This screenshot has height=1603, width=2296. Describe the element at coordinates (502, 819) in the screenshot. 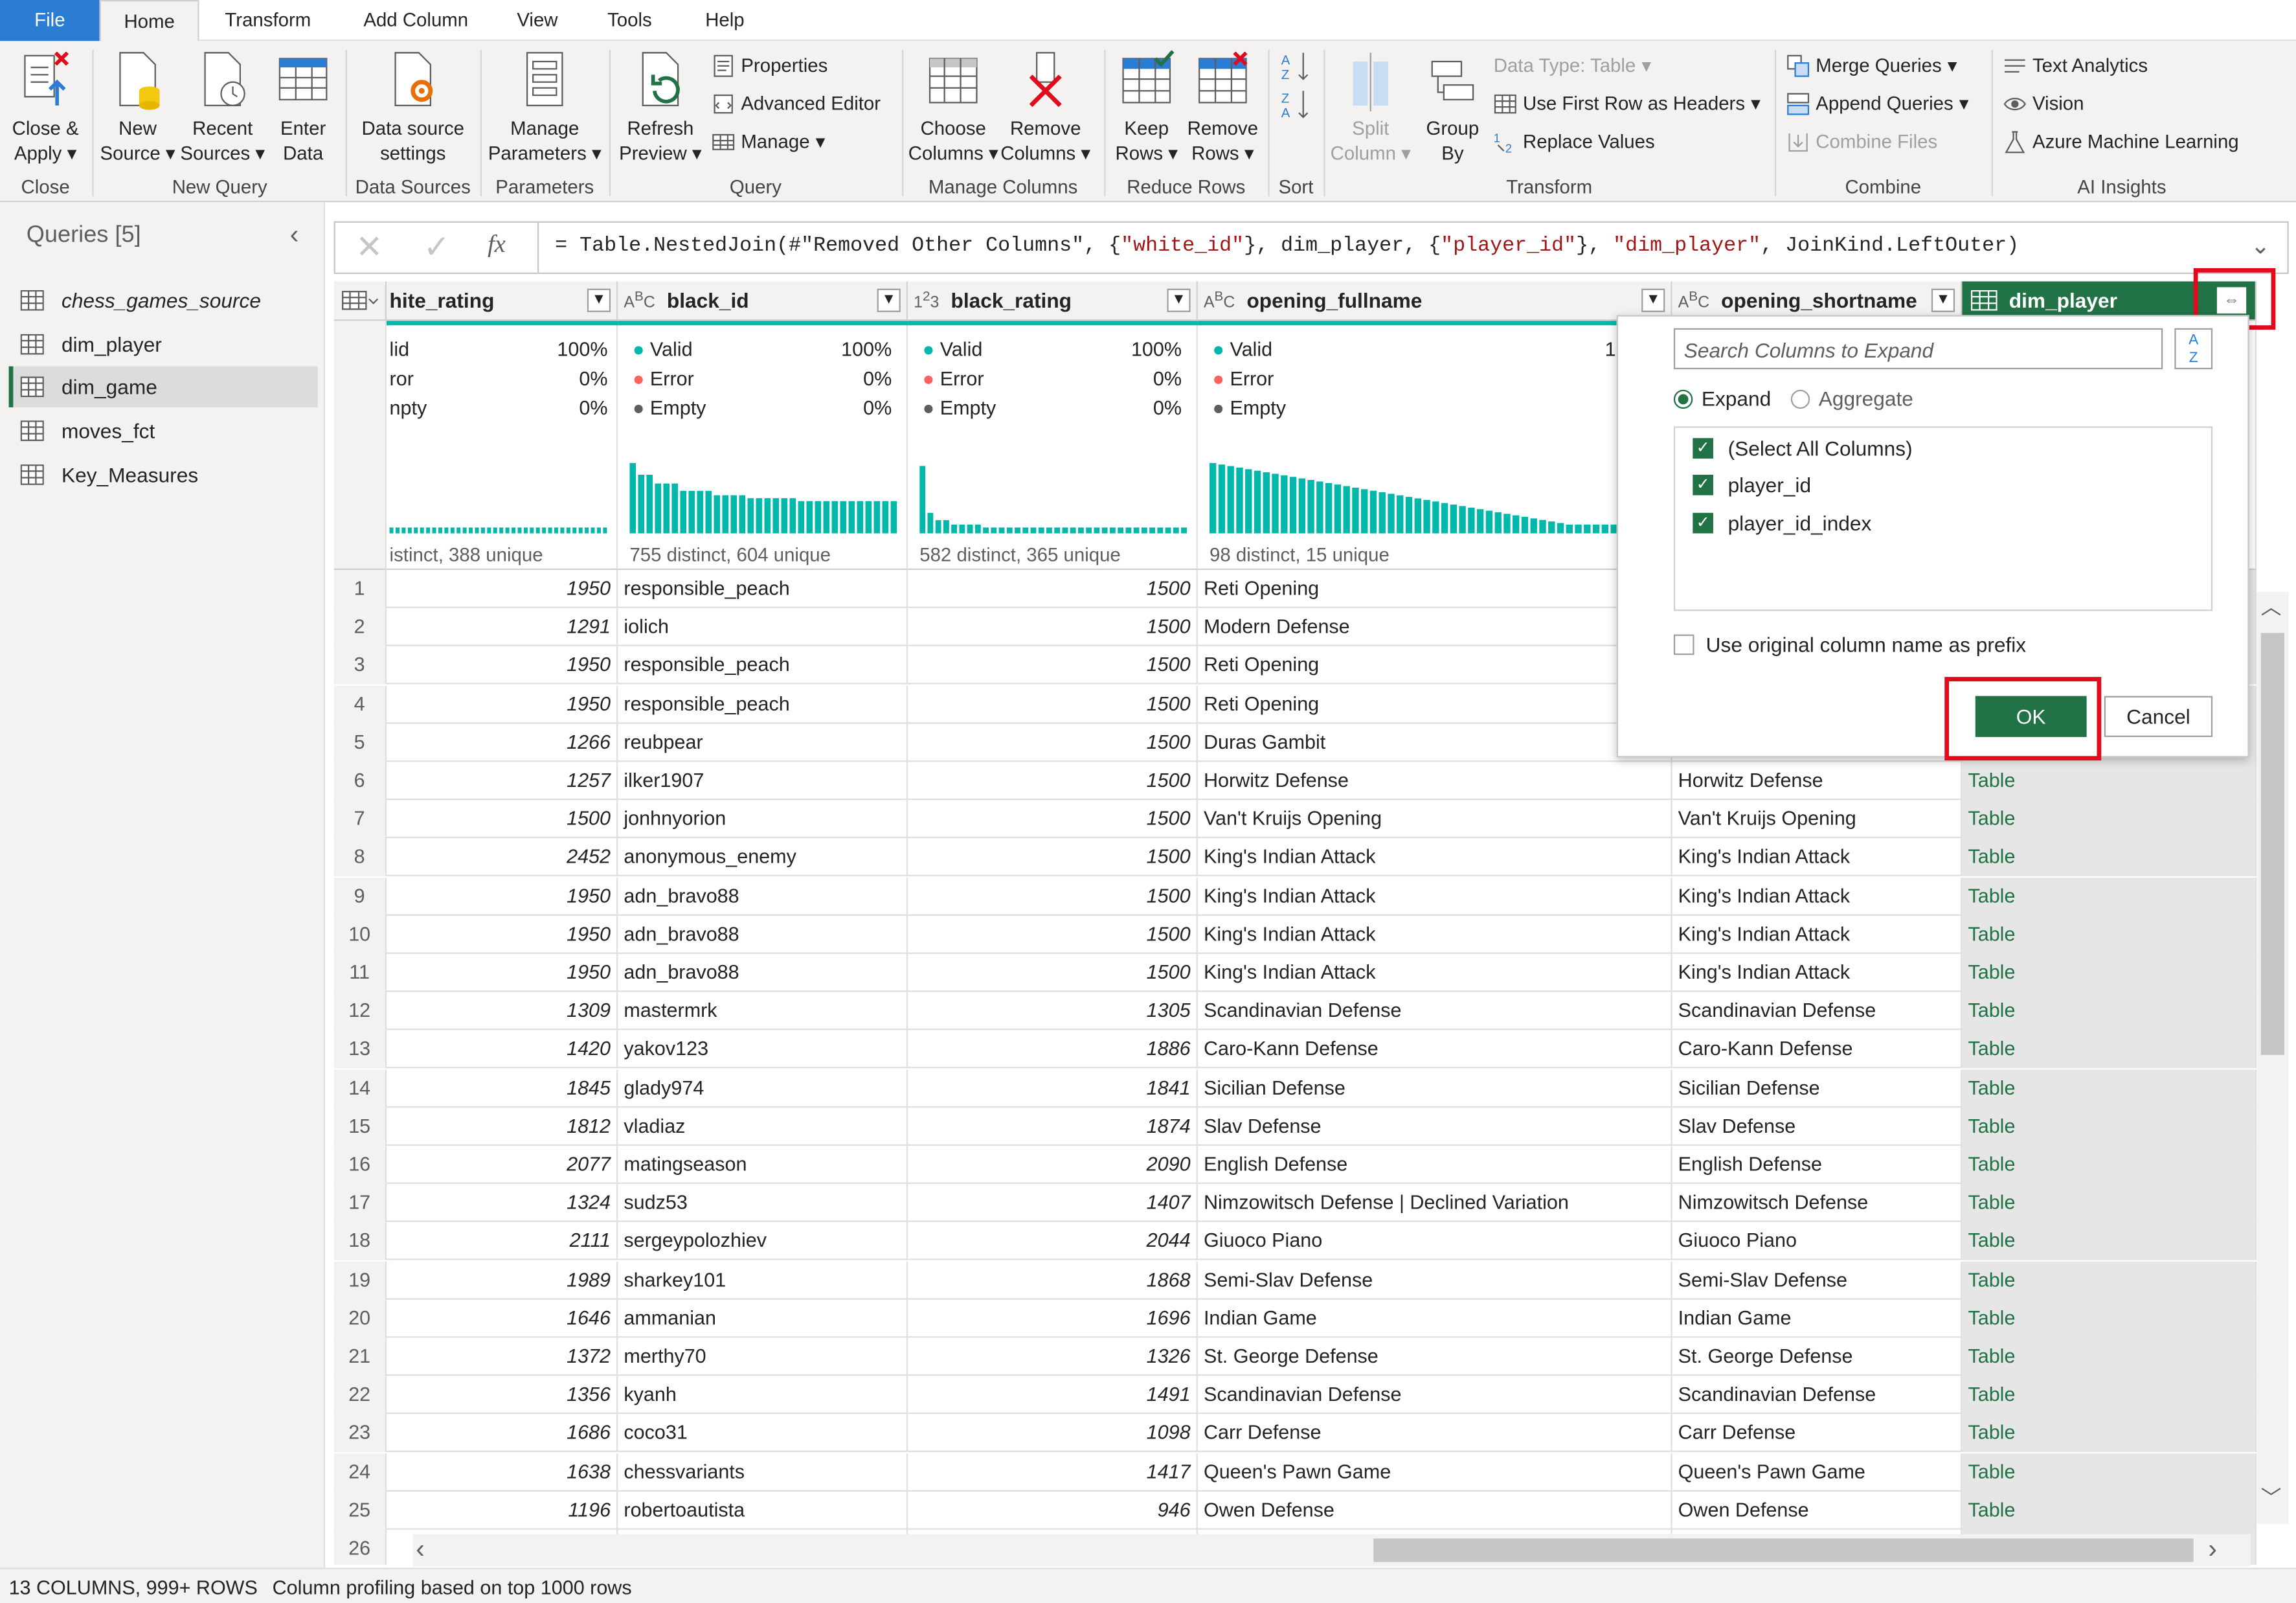

I see `white-rating-cell: 1500` at that location.